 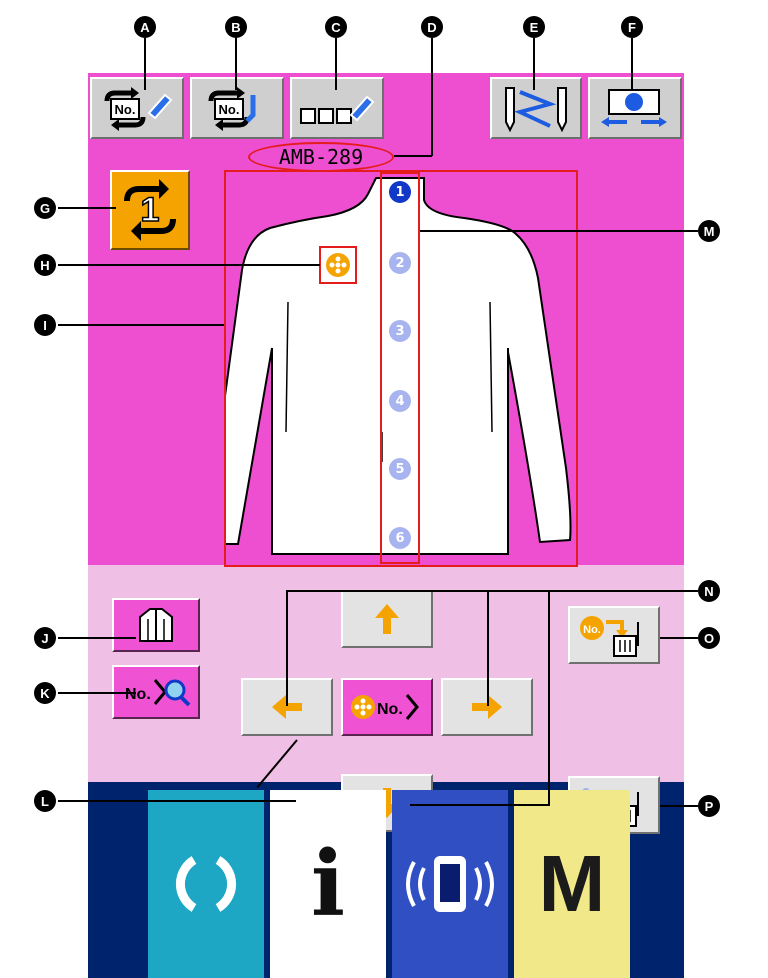 I want to click on callout-line-c, so click(x=336, y=64).